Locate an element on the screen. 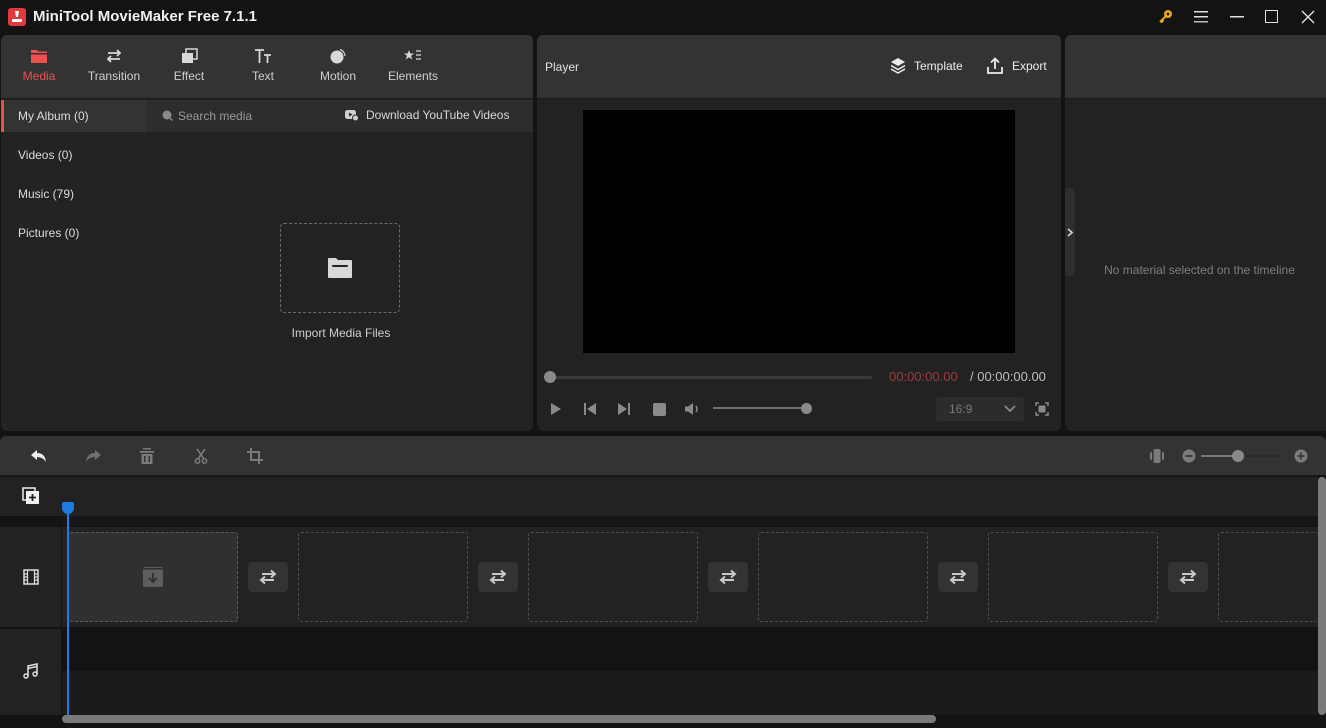  fullscreen-icon is located at coordinates (1042, 409).